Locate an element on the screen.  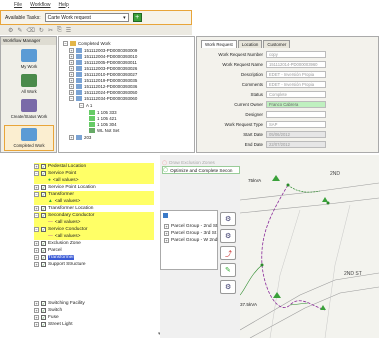
layer-row: − ✓ Service Point is located at coordinates (94, 173).